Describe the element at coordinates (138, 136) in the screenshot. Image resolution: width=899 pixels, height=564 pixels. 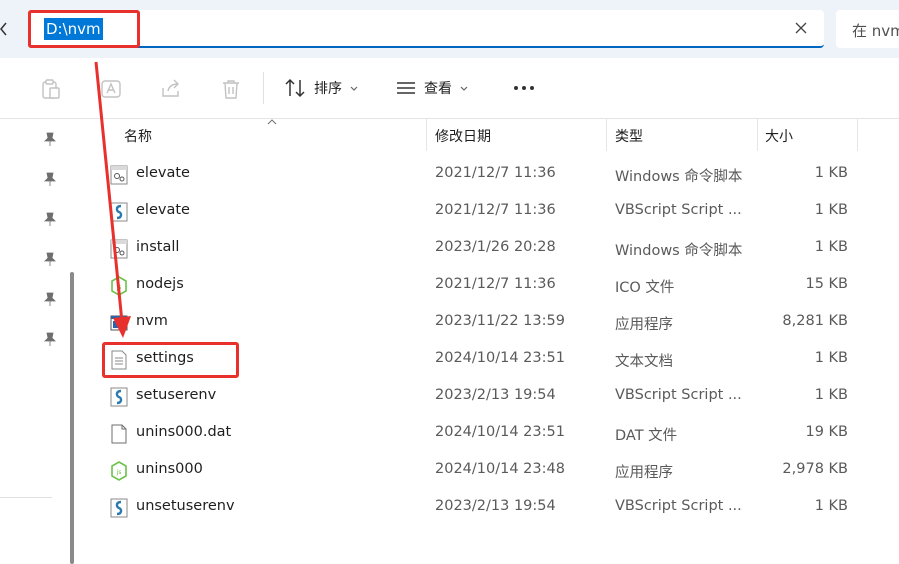
I see `column-name: 名称` at that location.